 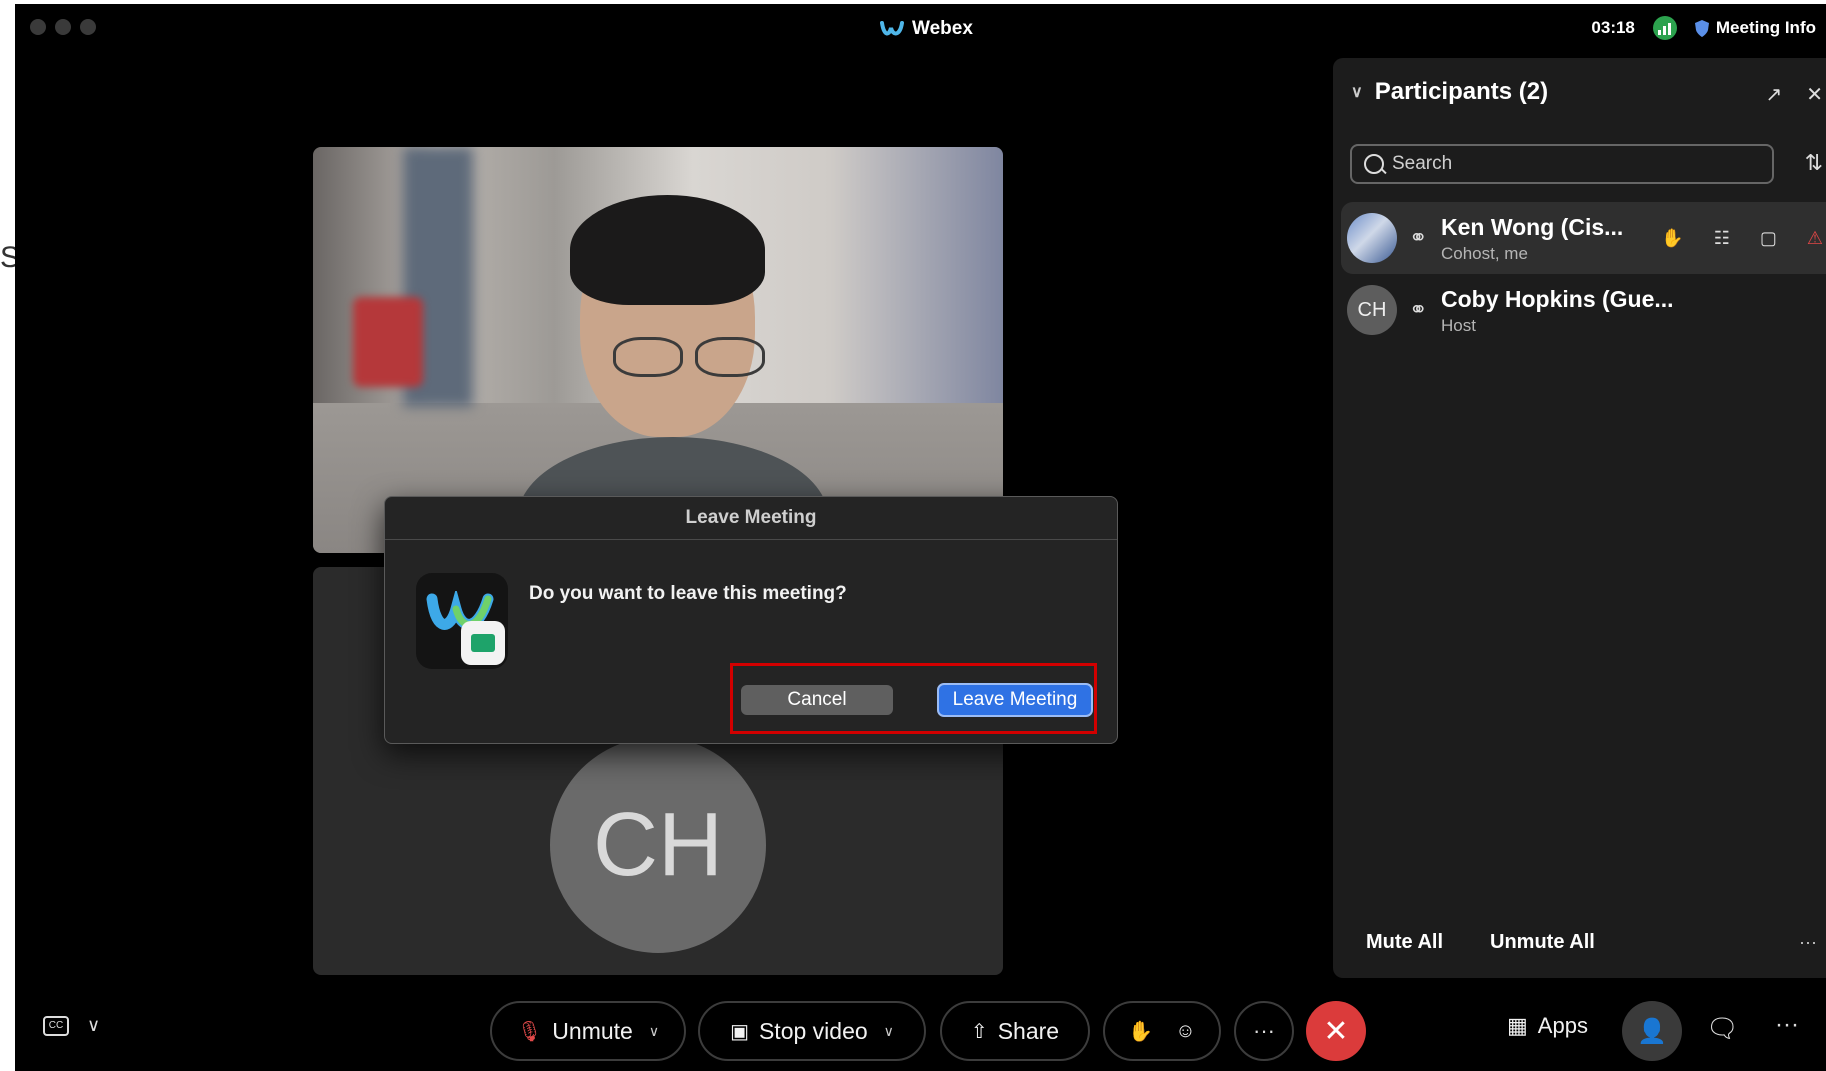 What do you see at coordinates (942, 28) in the screenshot?
I see `app-title: Webex` at bounding box center [942, 28].